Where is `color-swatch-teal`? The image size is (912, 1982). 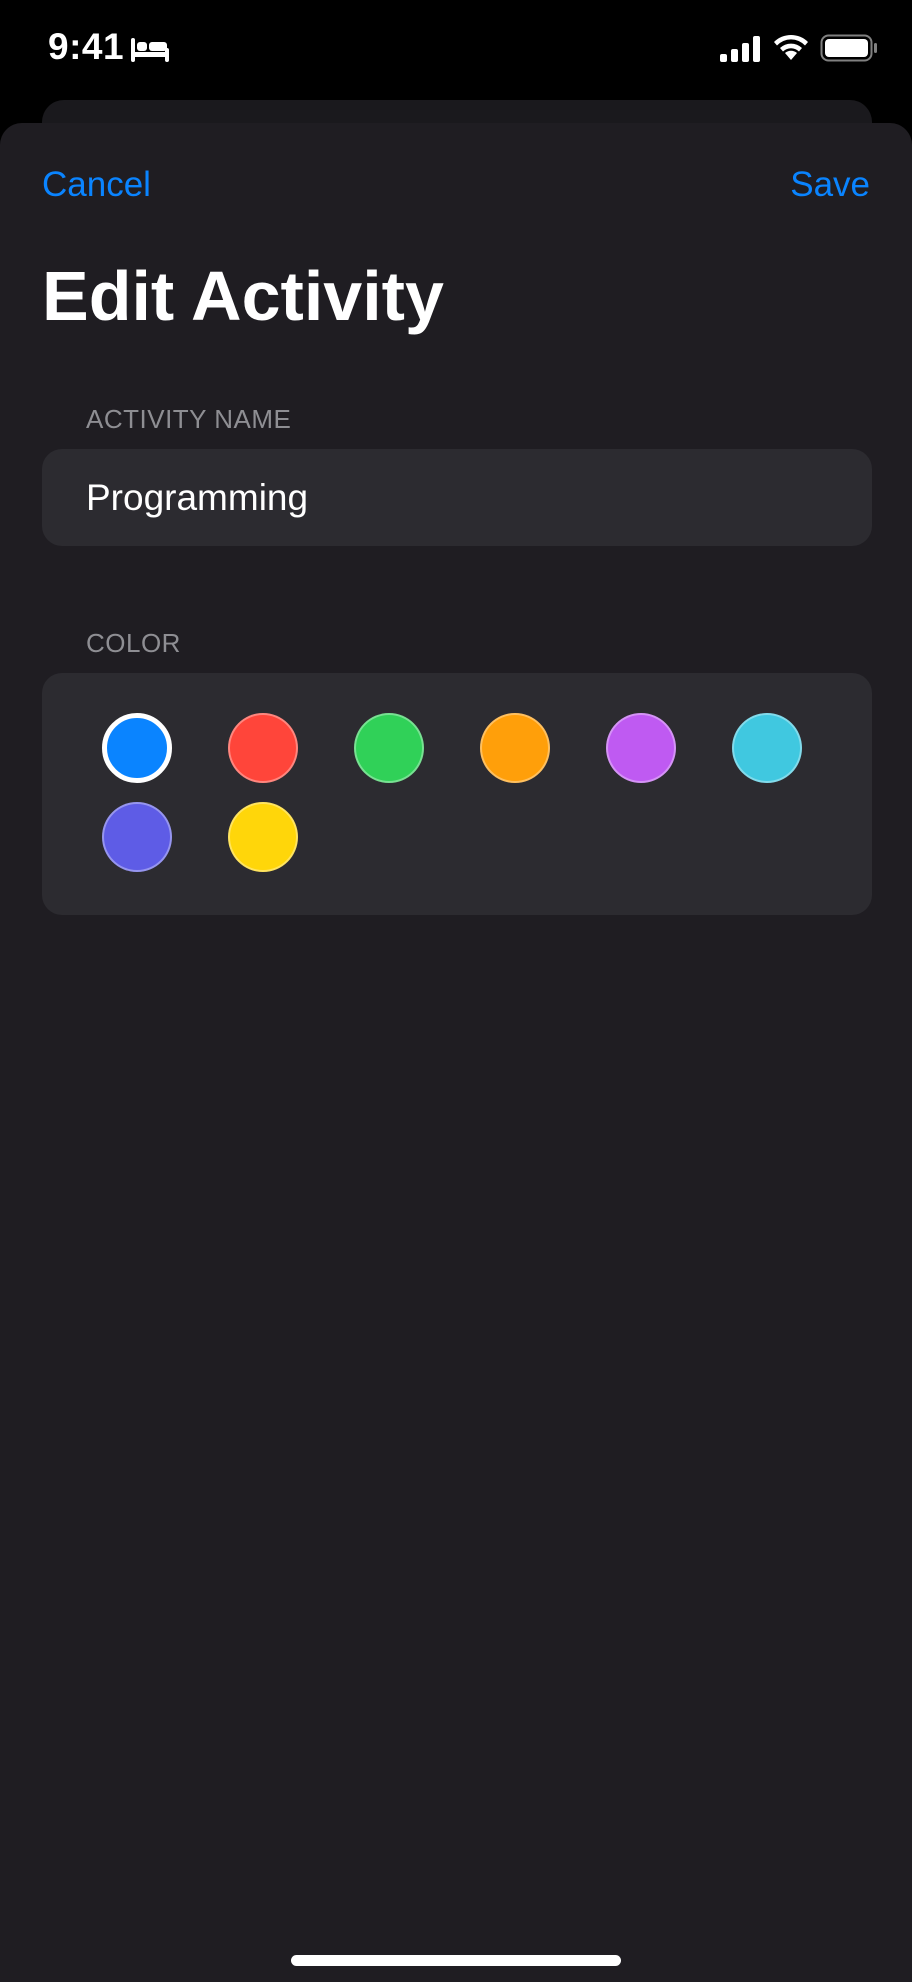
color-swatch-teal is located at coordinates (767, 748).